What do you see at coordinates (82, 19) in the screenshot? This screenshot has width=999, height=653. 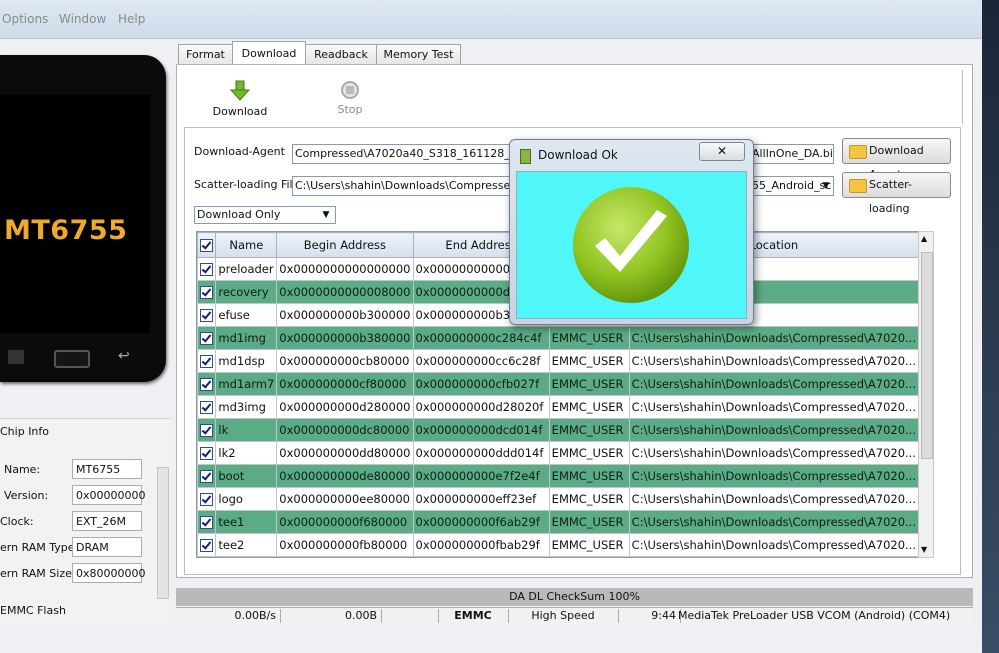 I see `menu-window: Window` at bounding box center [82, 19].